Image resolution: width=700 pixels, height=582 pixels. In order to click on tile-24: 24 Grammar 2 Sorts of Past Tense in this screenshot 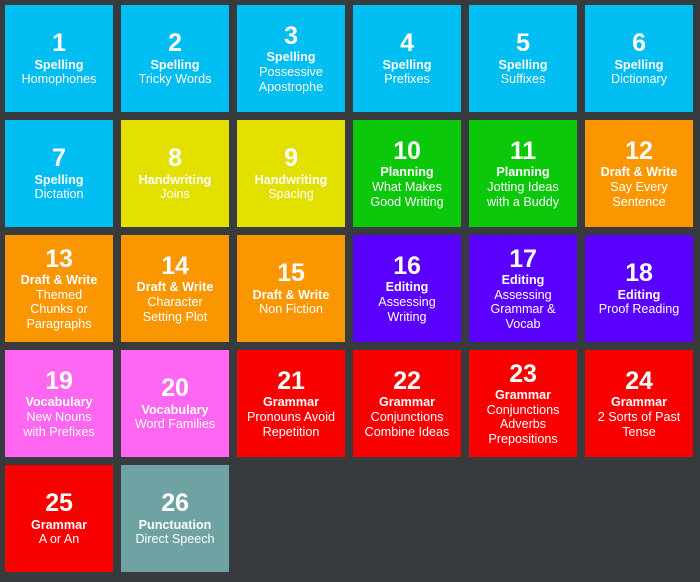, I will do `click(639, 403)`.